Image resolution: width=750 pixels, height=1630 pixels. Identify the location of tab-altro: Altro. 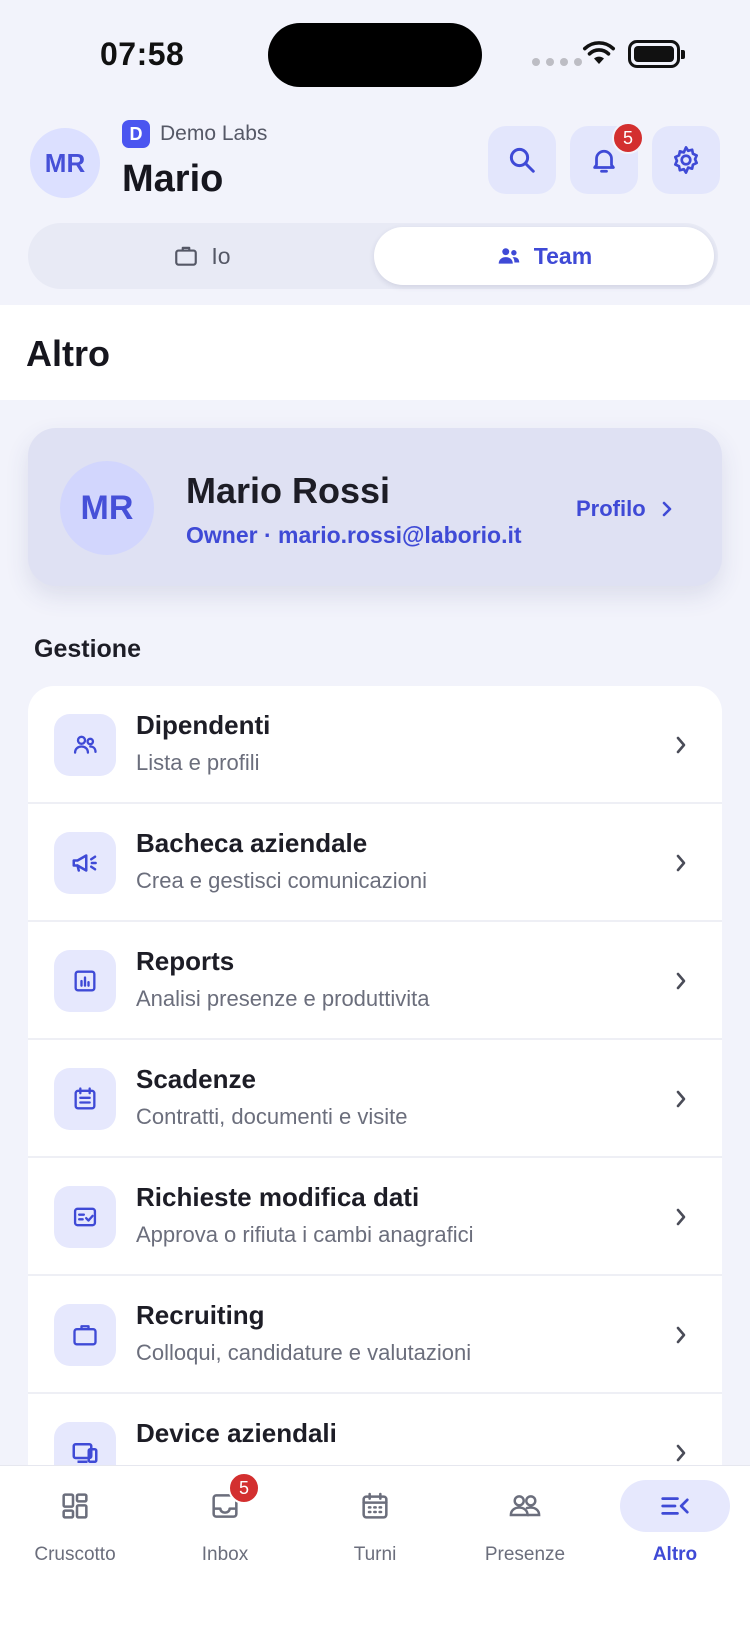
(675, 1530).